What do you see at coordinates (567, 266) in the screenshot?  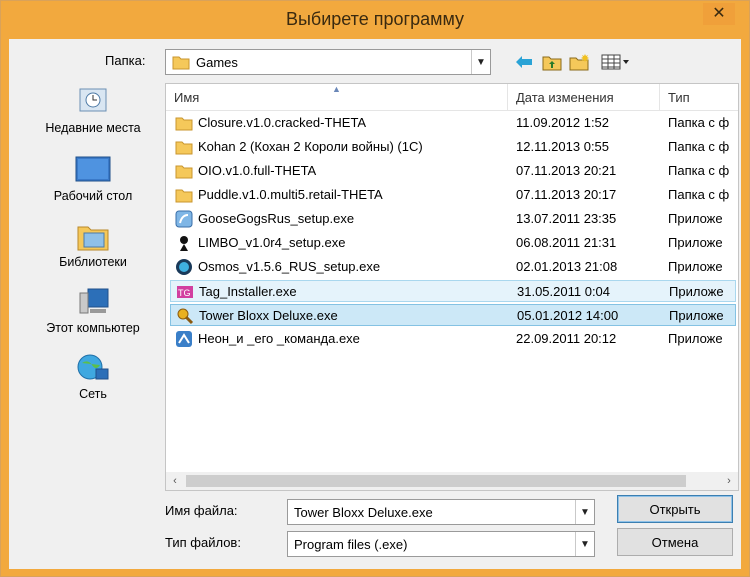 I see `file-date: 02.01.2013 21:08` at bounding box center [567, 266].